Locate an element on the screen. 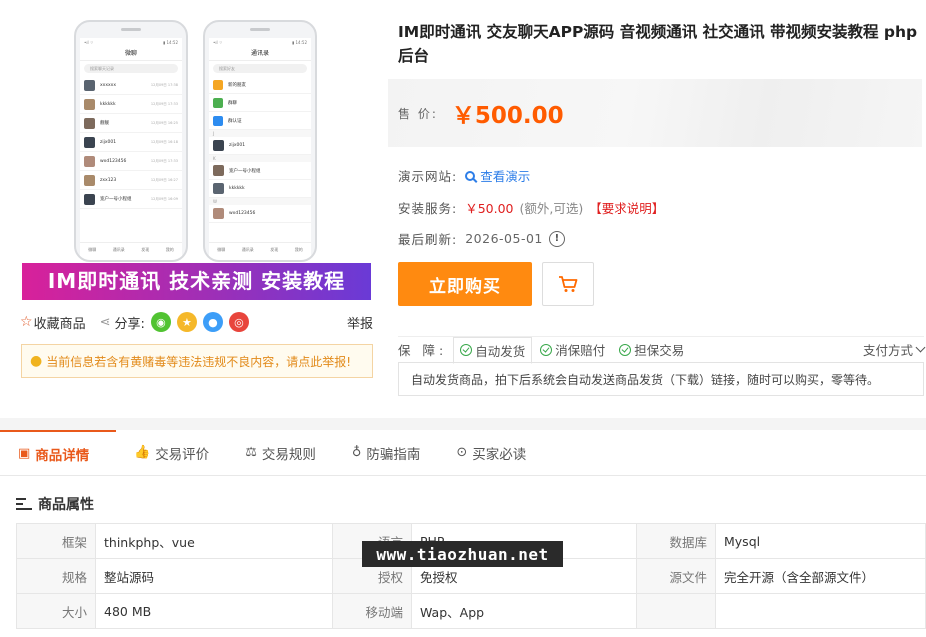 This screenshot has height=637, width=926. document-icon: ▣ is located at coordinates (24, 453).